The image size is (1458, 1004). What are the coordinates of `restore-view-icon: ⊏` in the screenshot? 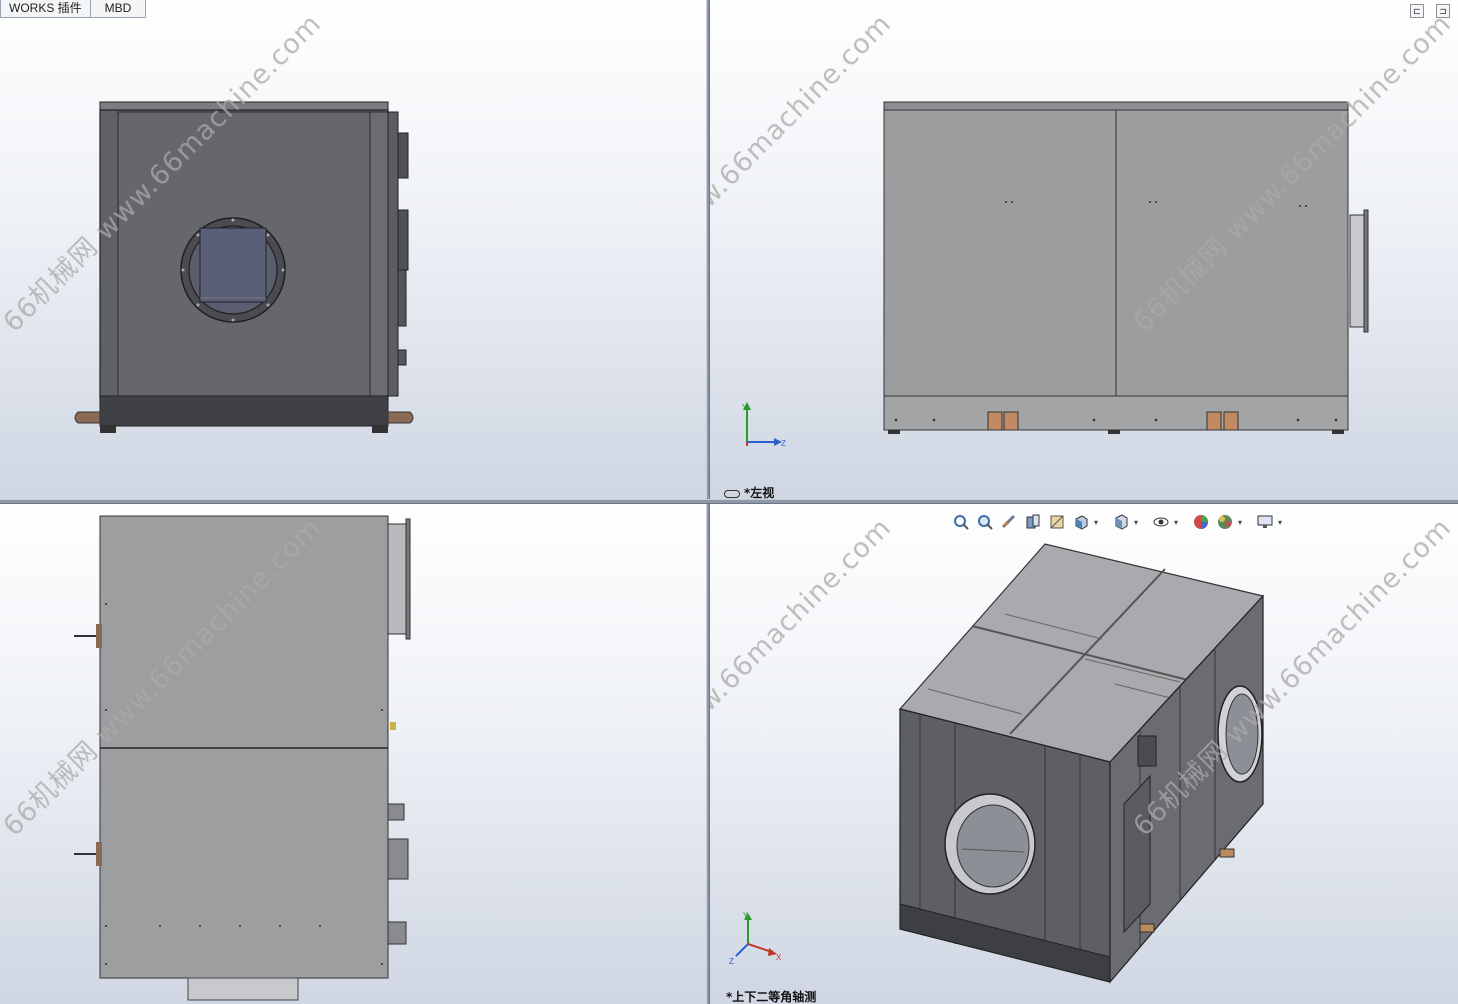 It's located at (1417, 11).